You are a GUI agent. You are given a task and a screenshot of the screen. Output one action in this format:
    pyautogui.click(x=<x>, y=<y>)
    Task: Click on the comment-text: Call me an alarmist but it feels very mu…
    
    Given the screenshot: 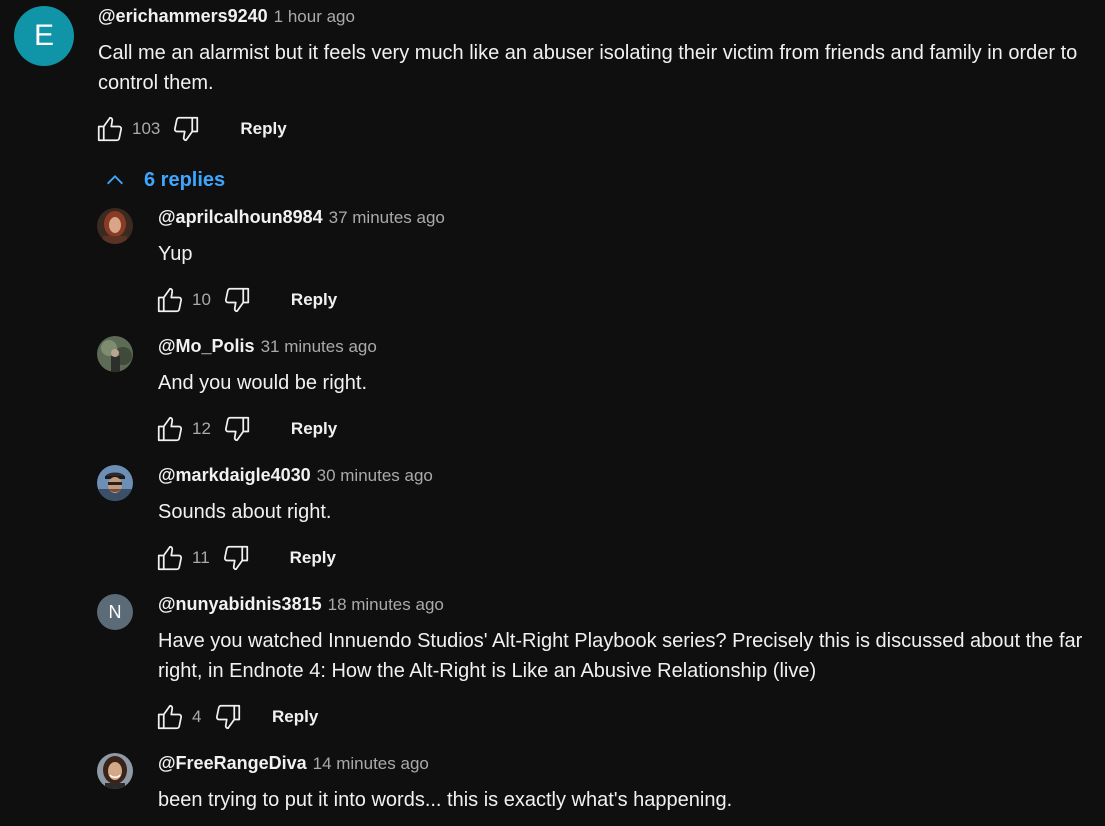 What is the action you would take?
    pyautogui.click(x=588, y=68)
    